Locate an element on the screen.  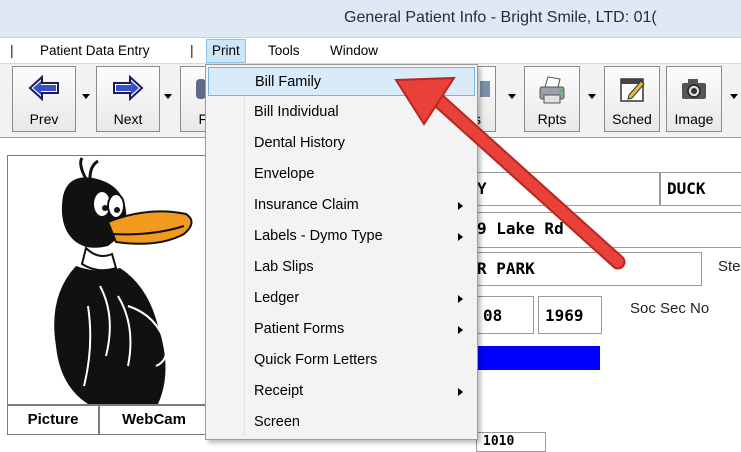
annotation-arrow-icon is located at coordinates (510, 173).